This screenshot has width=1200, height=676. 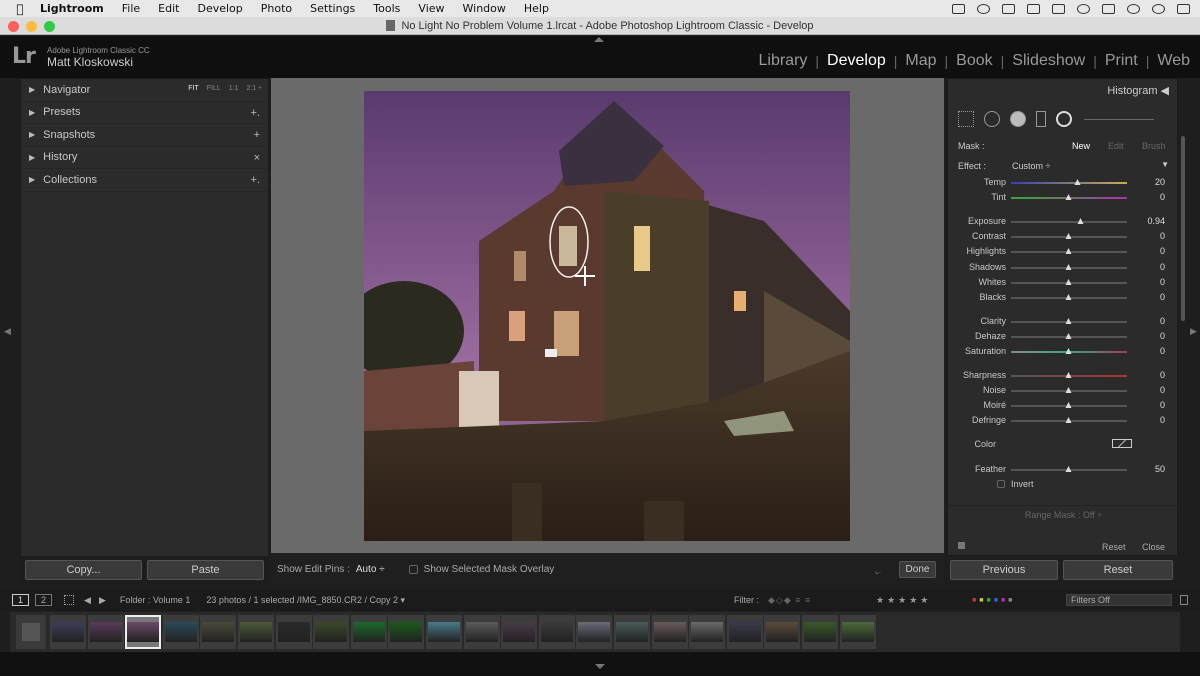 What do you see at coordinates (1041, 119) in the screenshot?
I see `graduated-filter-icon` at bounding box center [1041, 119].